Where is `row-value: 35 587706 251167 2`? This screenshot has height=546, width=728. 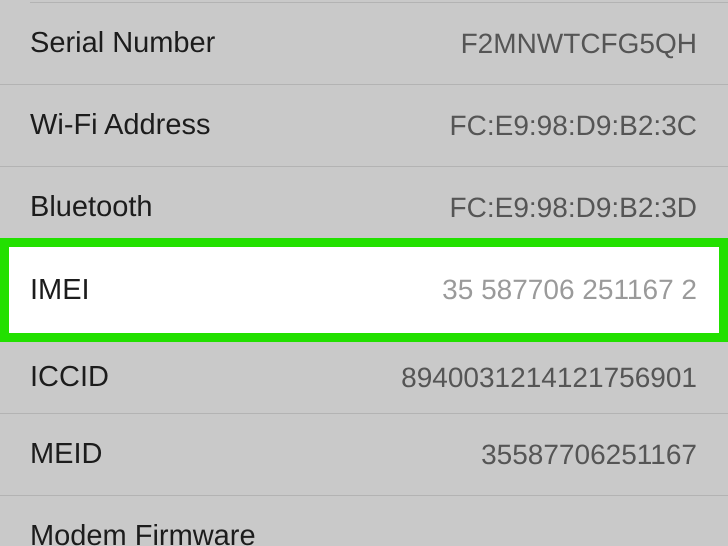 row-value: 35 587706 251167 2 is located at coordinates (569, 290).